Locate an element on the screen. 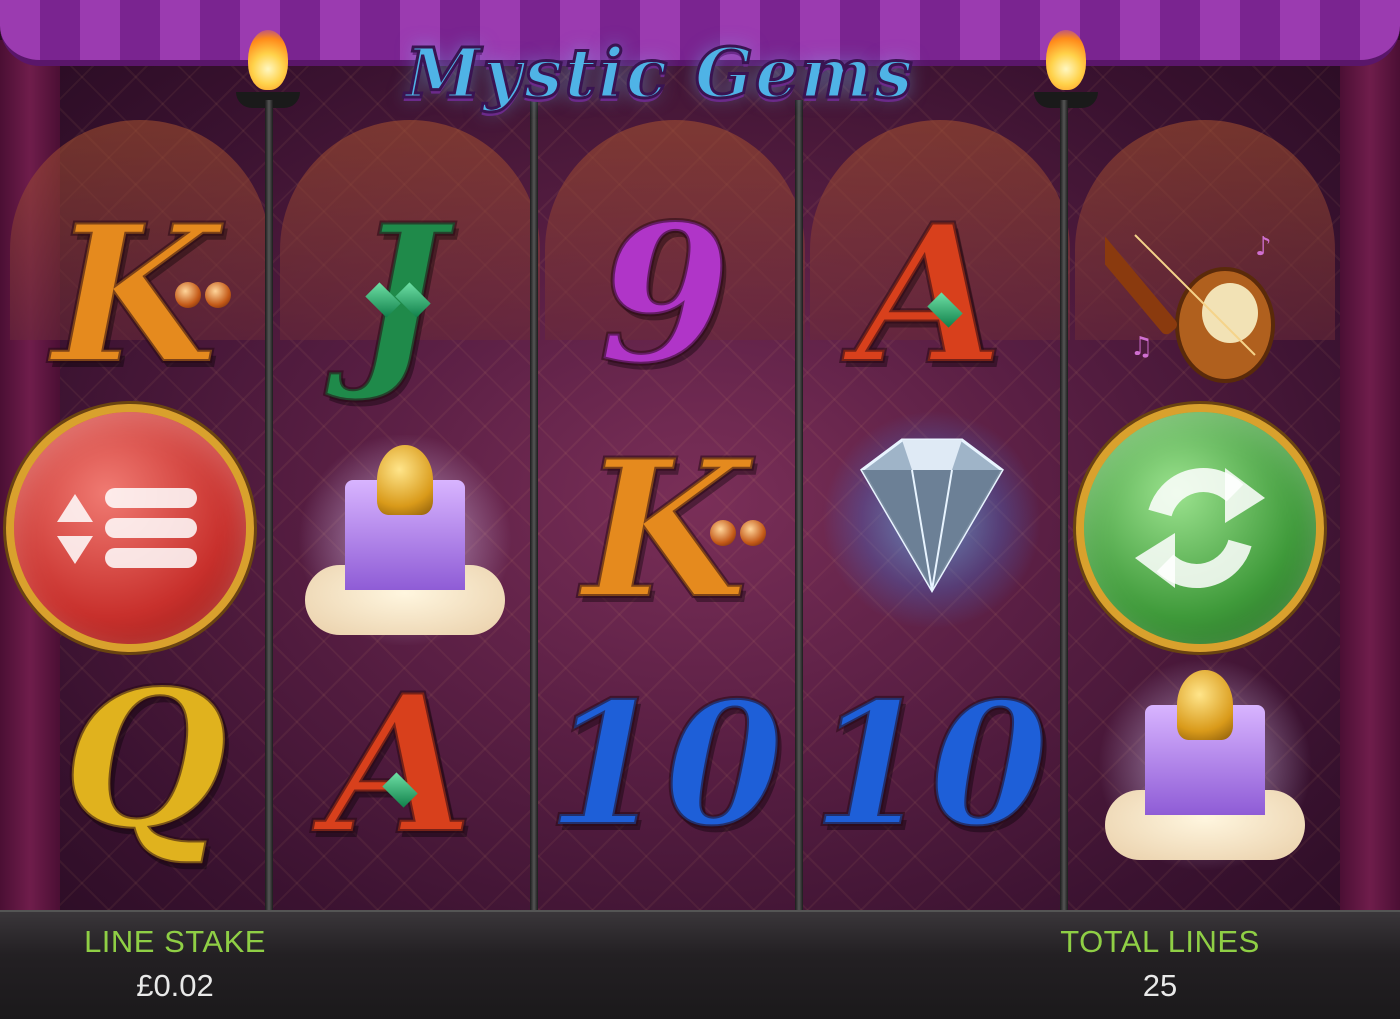  spin-button is located at coordinates (1200, 528).